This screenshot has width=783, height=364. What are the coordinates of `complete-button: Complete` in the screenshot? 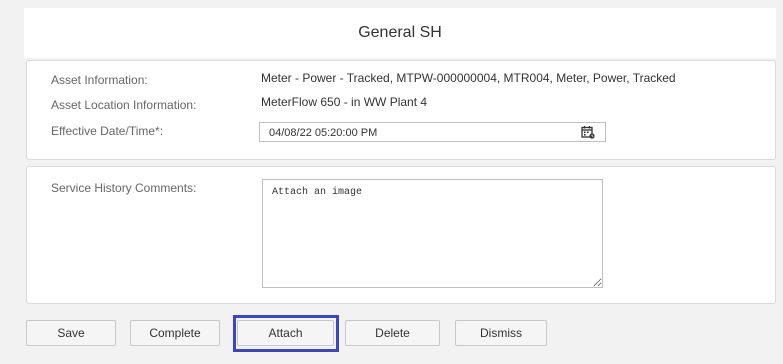 It's located at (175, 333).